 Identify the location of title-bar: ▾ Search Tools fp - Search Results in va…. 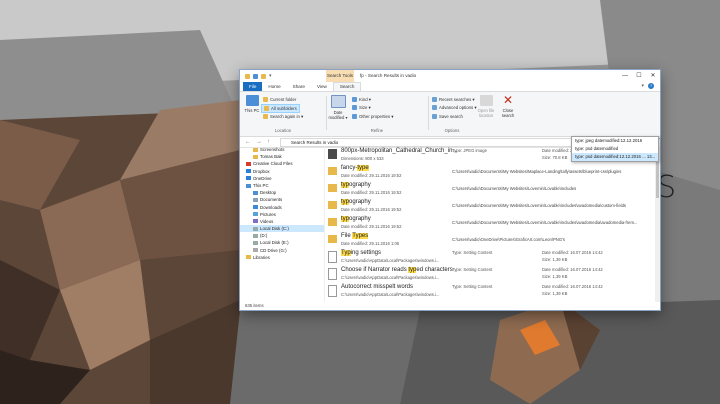
(450, 76).